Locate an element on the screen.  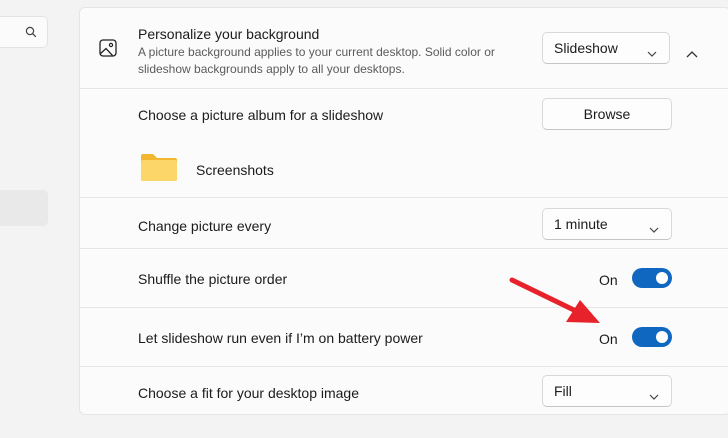
picture-icon is located at coordinates (108, 50).